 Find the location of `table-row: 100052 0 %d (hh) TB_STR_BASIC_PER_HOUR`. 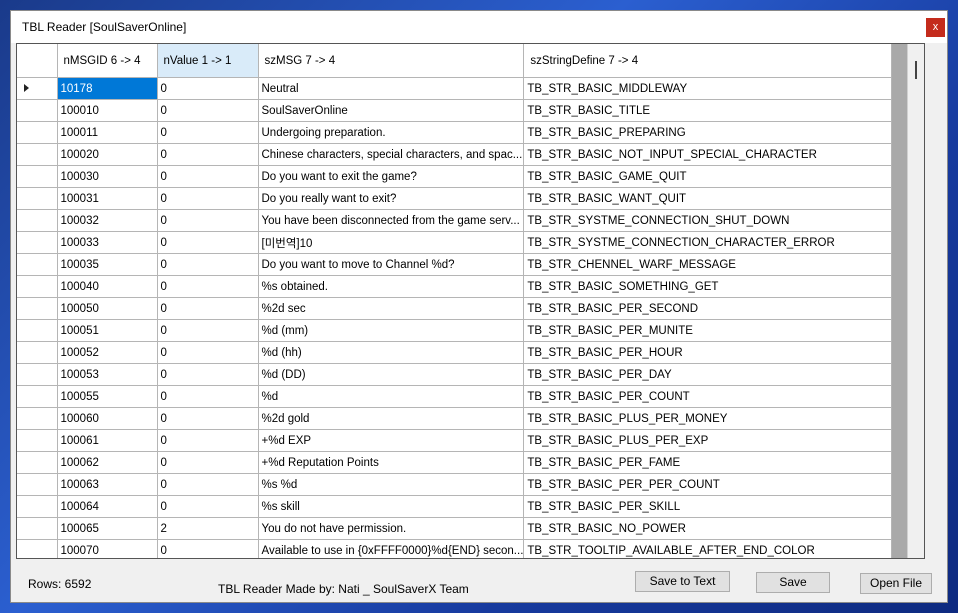

table-row: 100052 0 %d (hh) TB_STR_BASIC_PER_HOUR is located at coordinates (455, 352).